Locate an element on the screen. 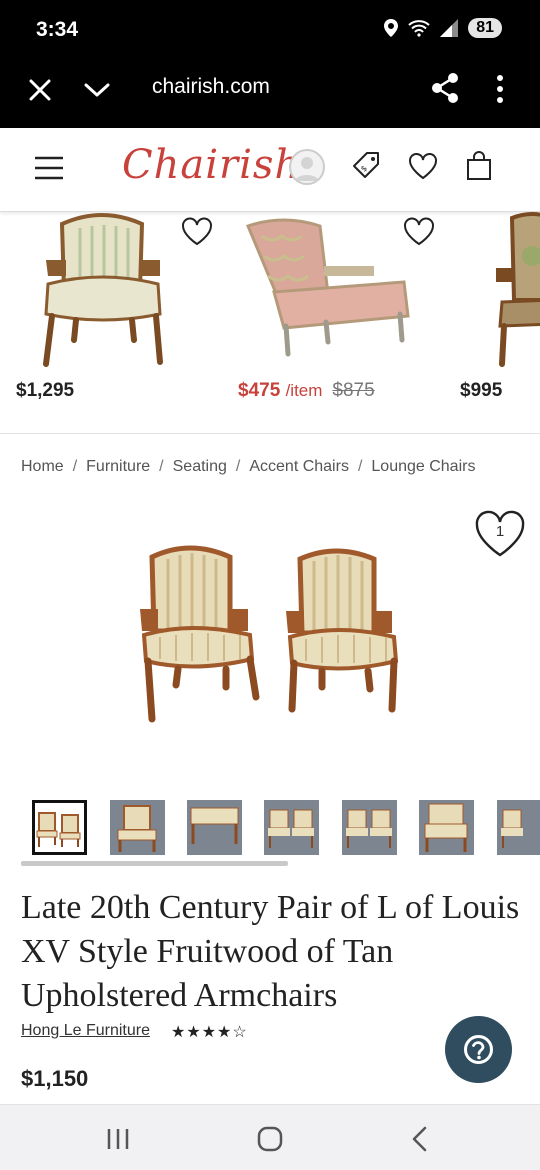 The image size is (540, 1170). product-price: $1,150 is located at coordinates (55, 1078).